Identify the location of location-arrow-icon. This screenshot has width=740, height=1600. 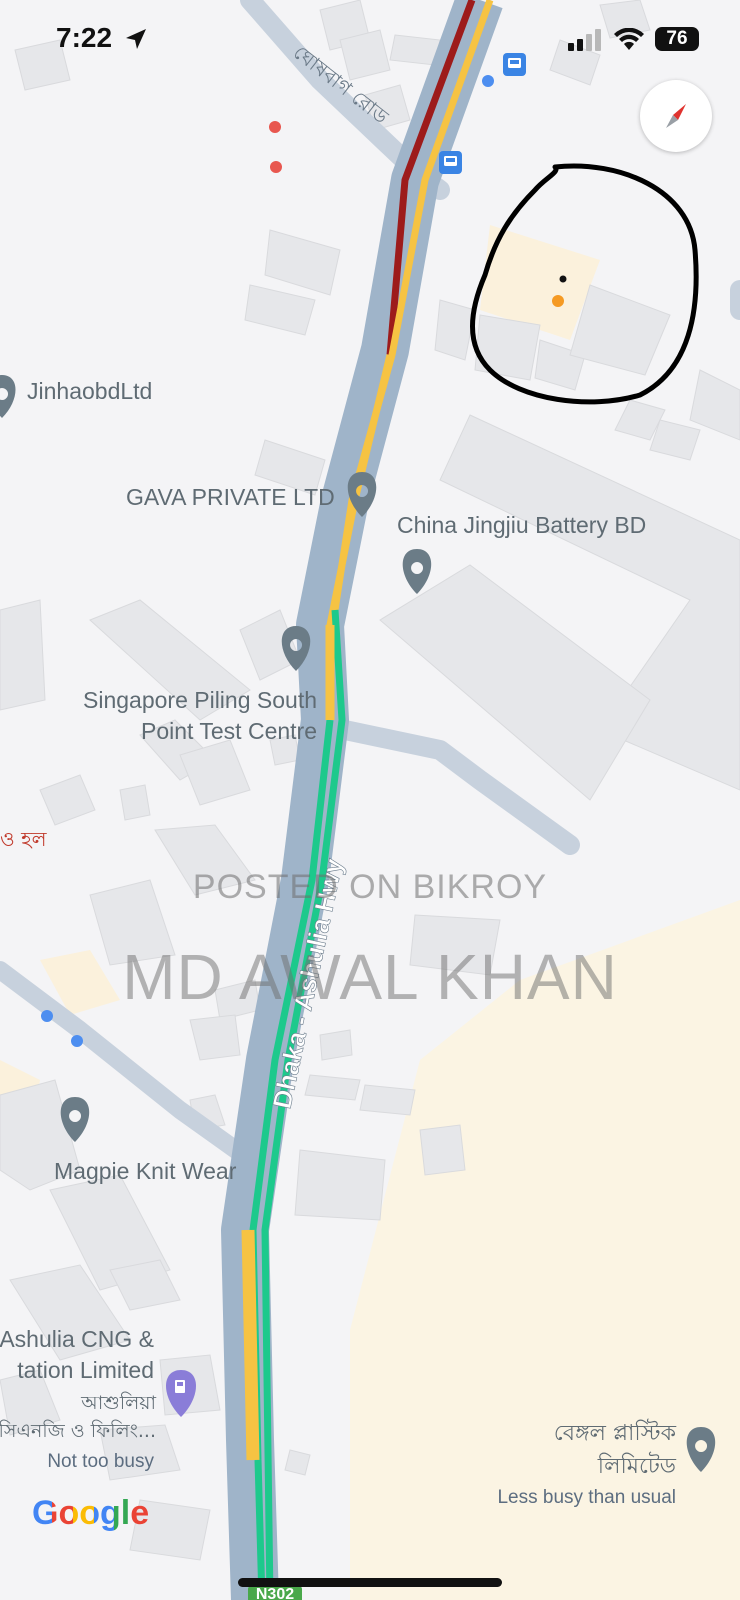
(136, 39).